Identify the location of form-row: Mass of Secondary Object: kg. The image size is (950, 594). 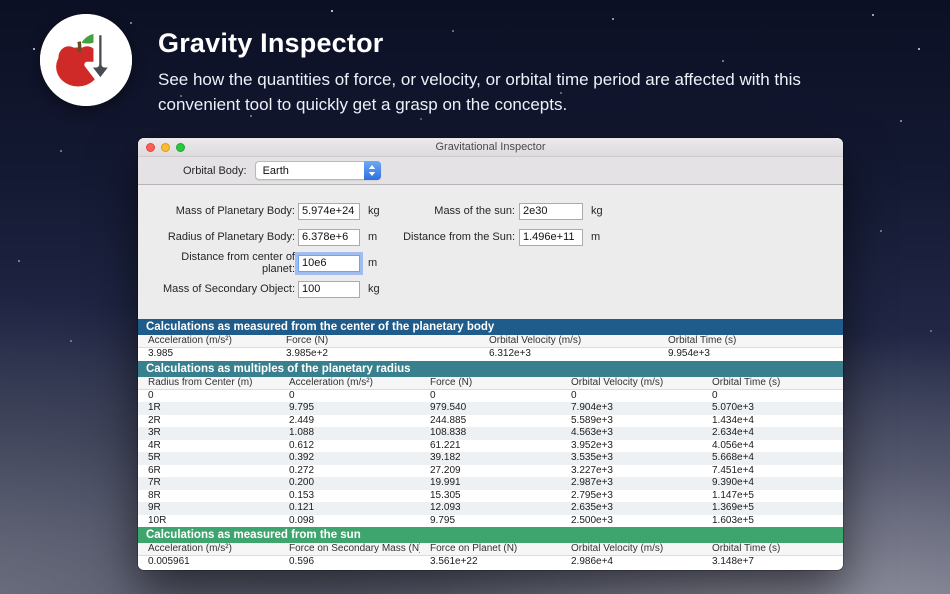
(263, 289).